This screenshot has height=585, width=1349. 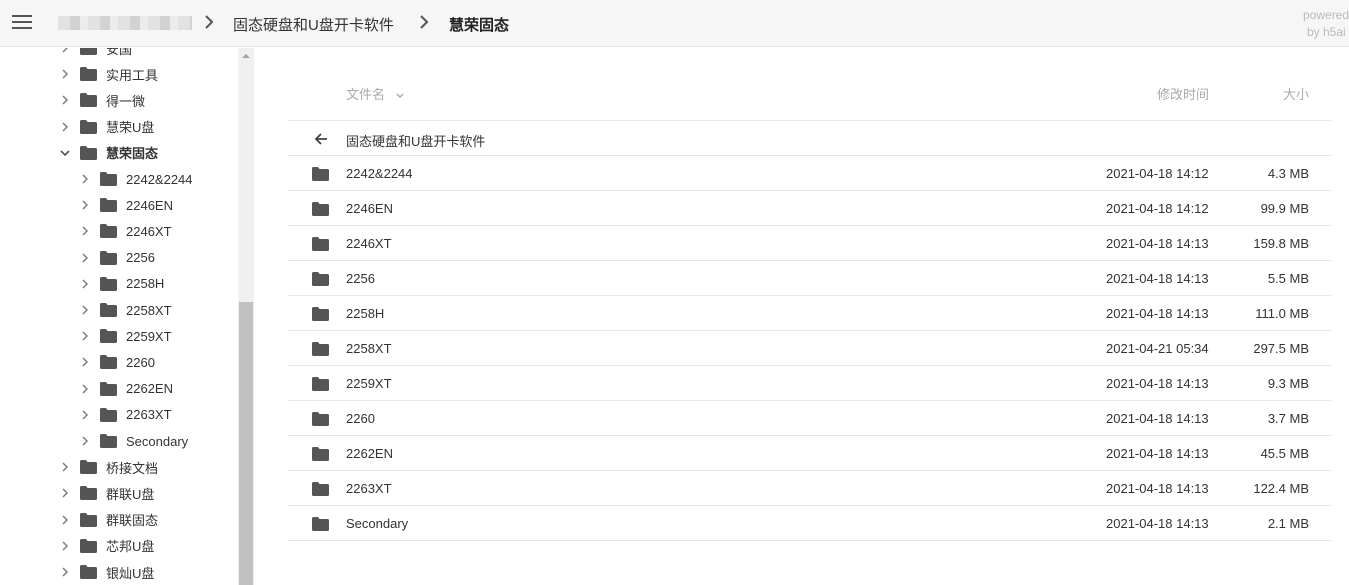 I want to click on row-name: 2260, so click(x=360, y=418).